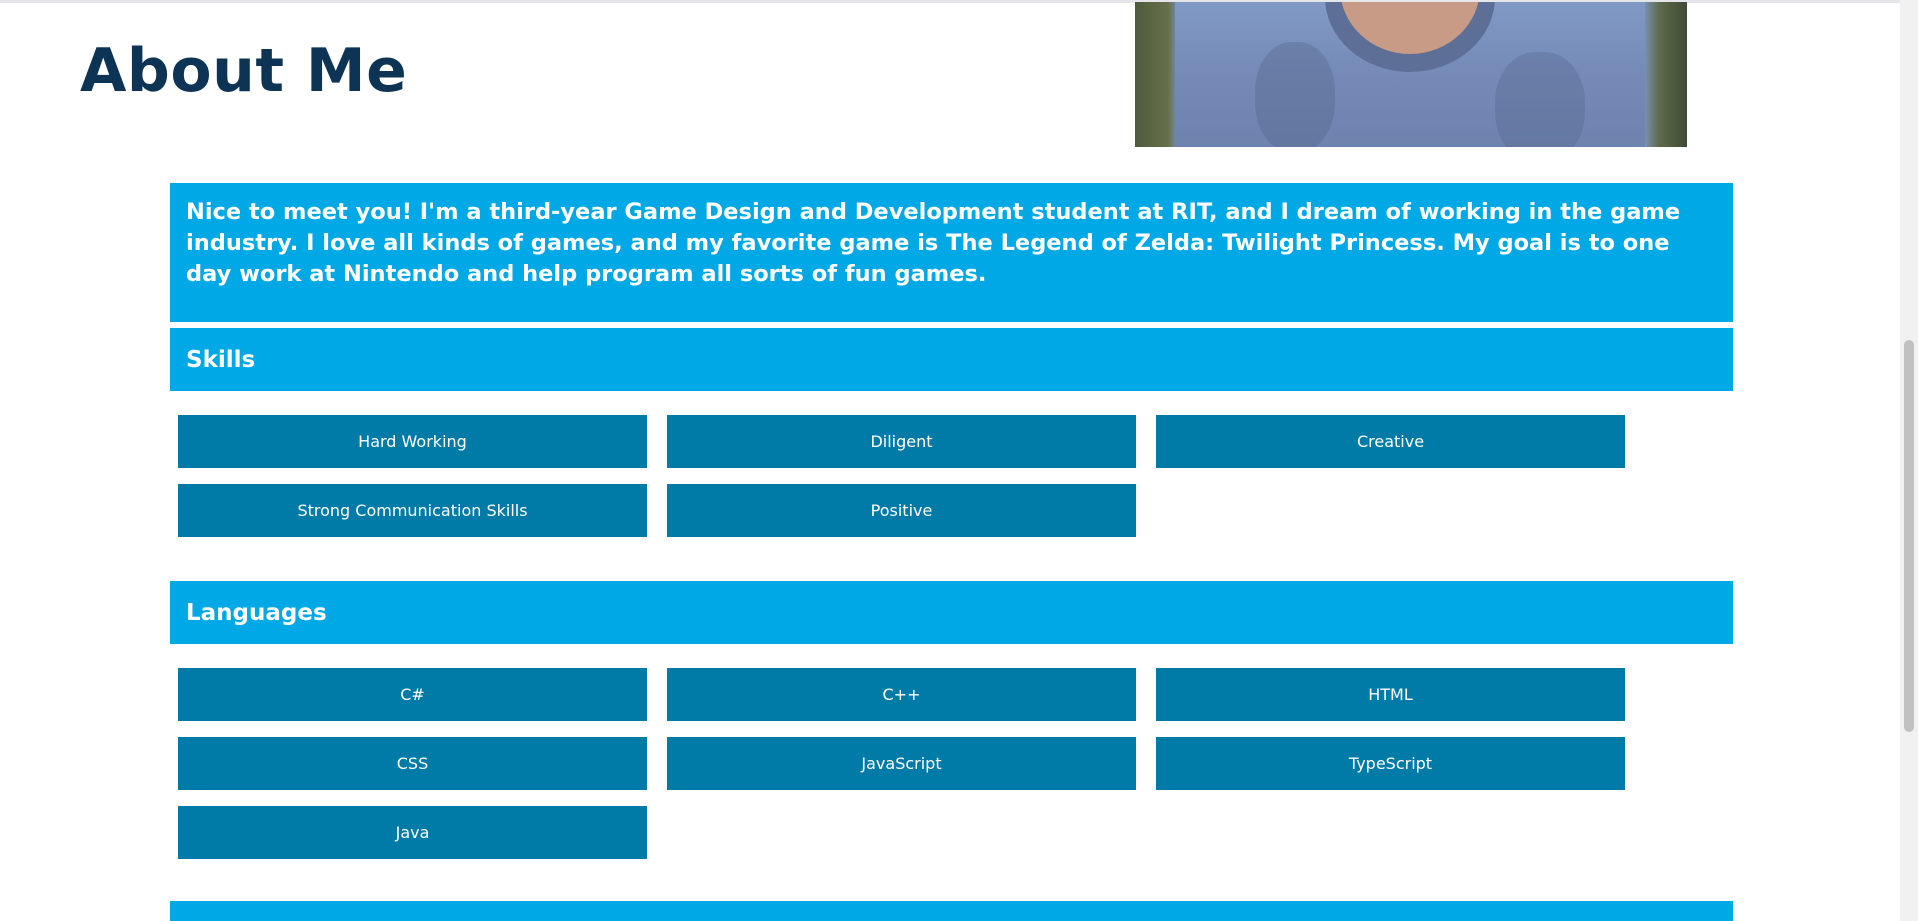  I want to click on skills-heading: Skills, so click(951, 359).